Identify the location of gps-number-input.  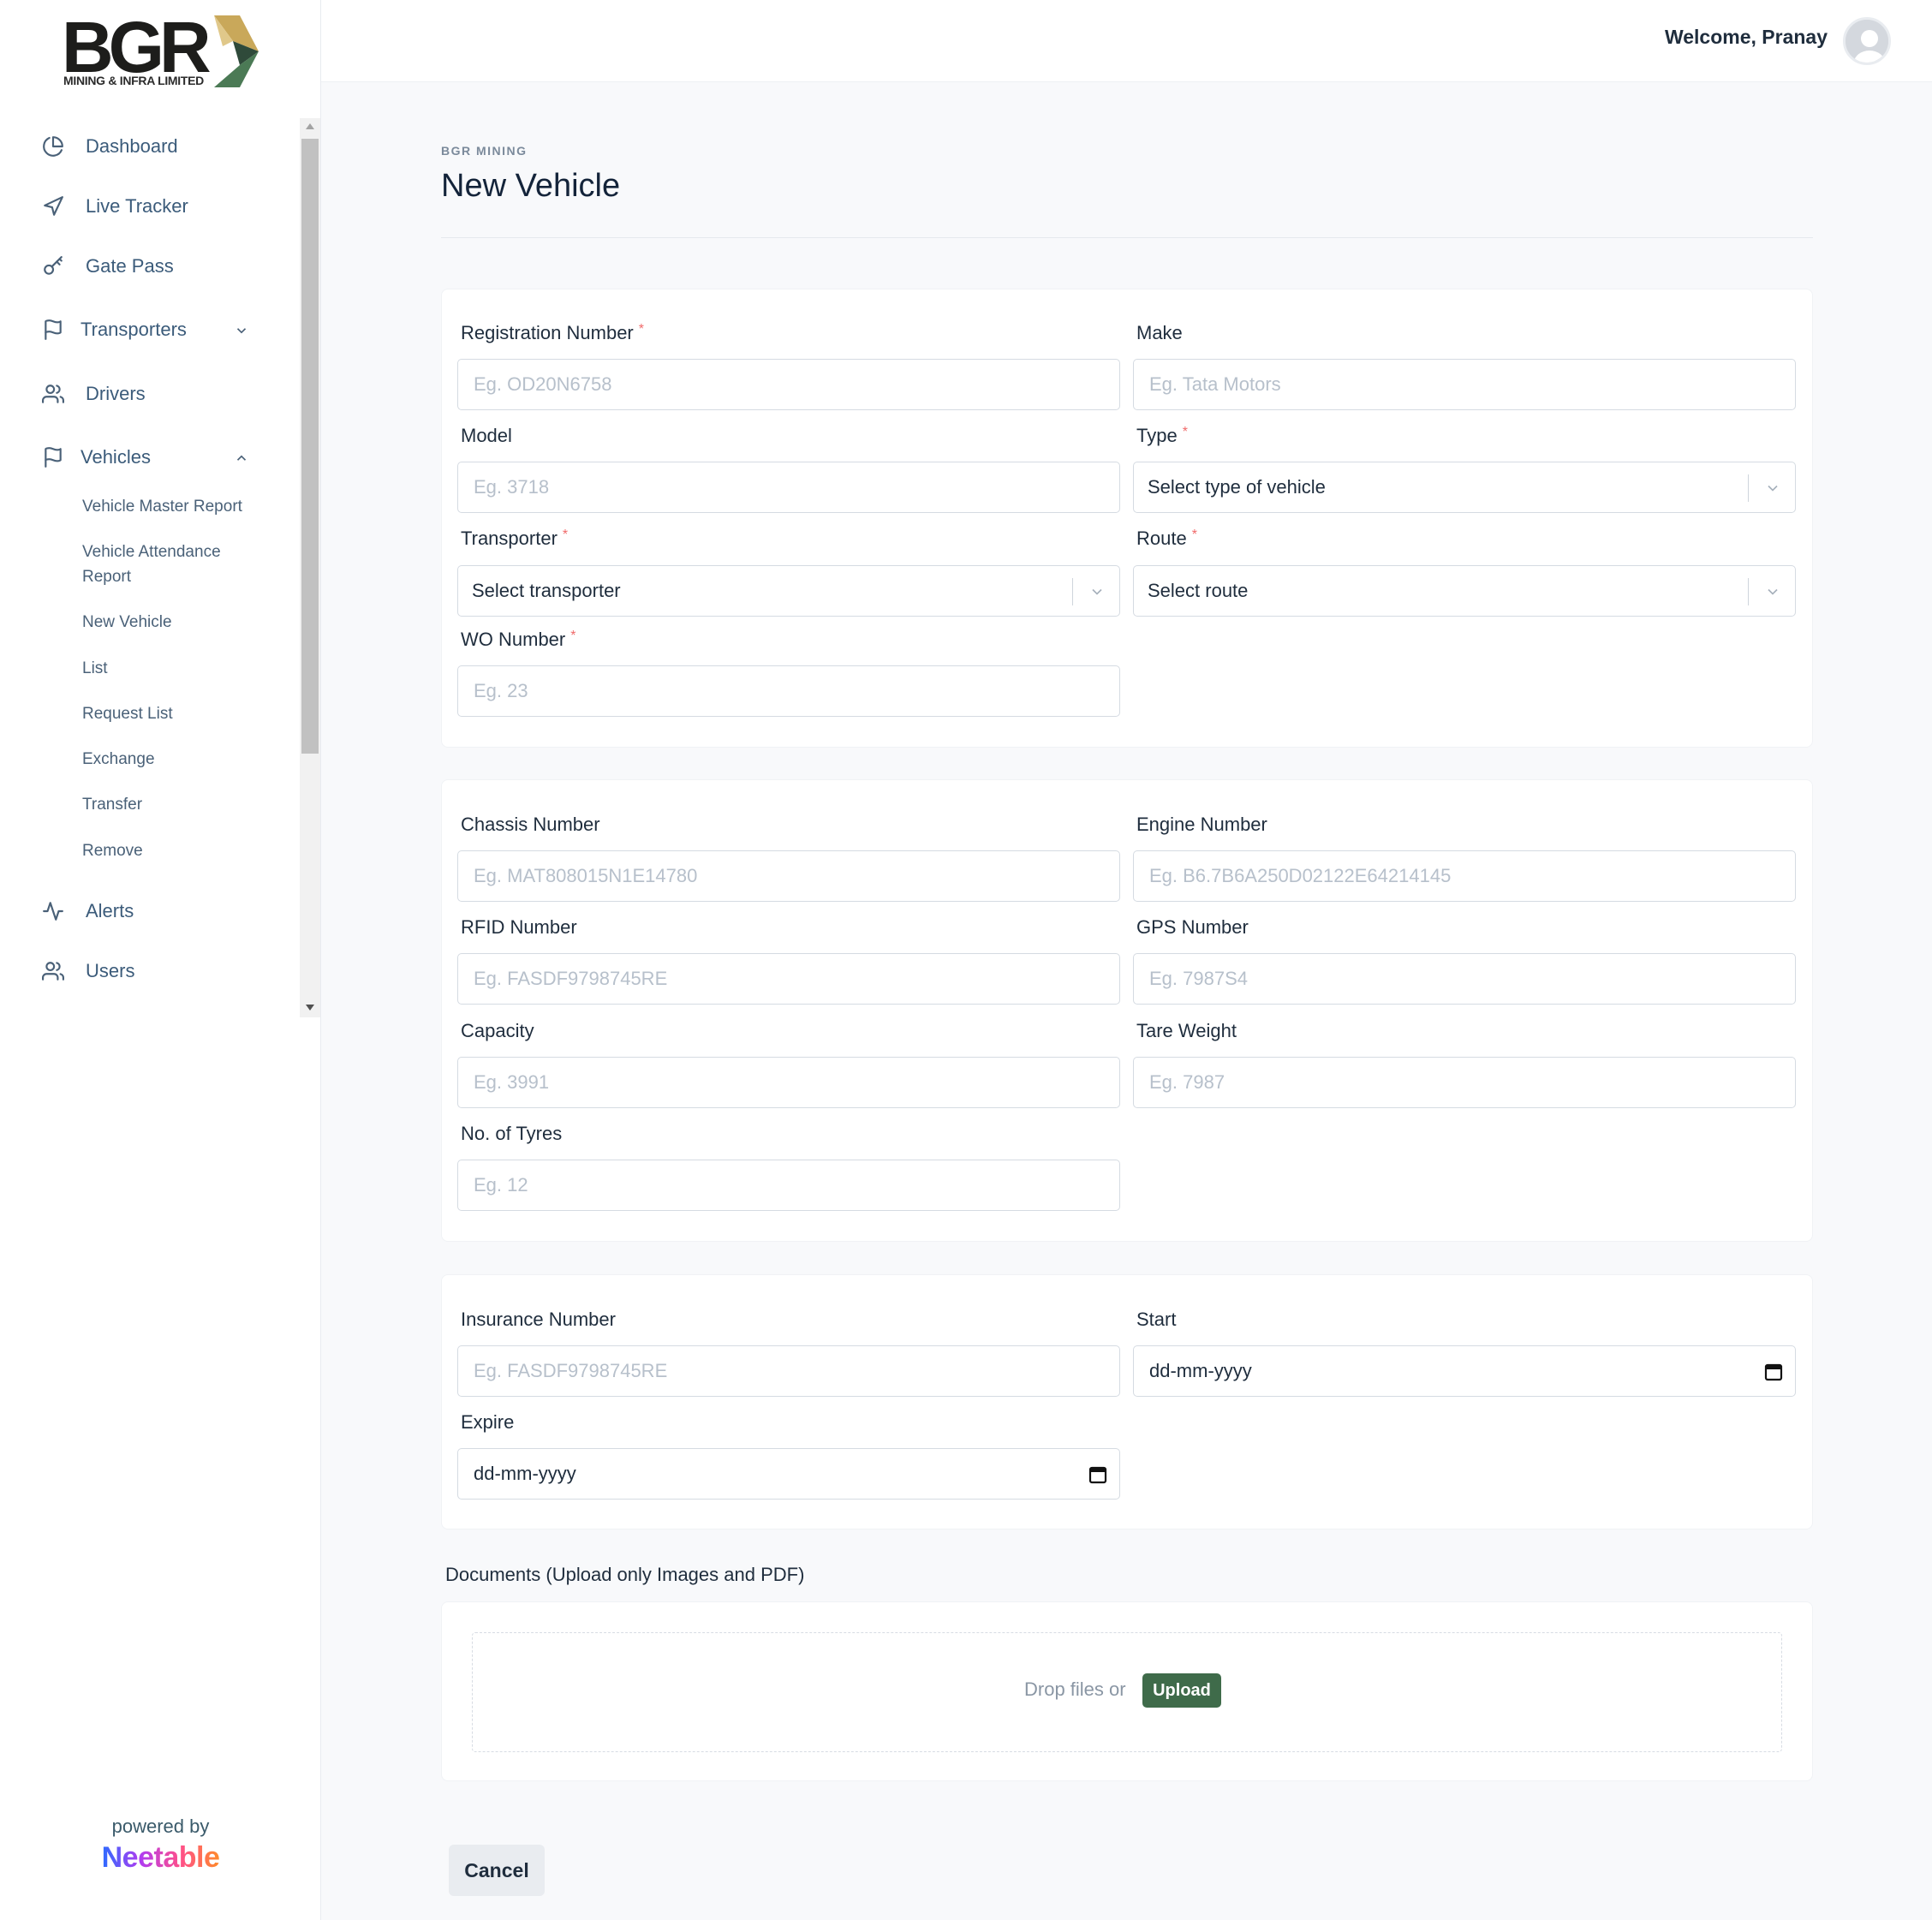
(1464, 979).